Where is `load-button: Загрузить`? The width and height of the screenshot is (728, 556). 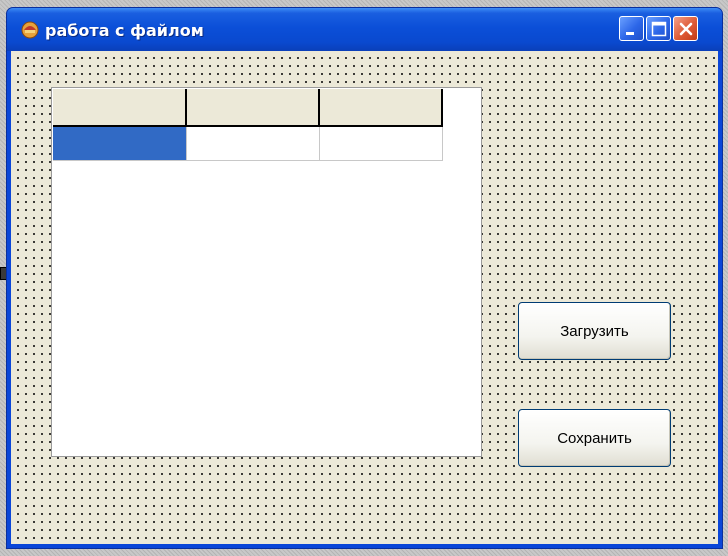
load-button: Загрузить is located at coordinates (594, 331).